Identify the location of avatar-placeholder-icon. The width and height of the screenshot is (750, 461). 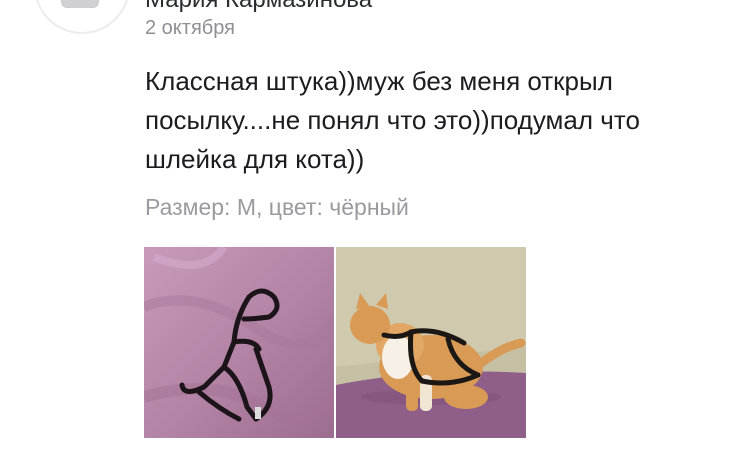
(80, 4).